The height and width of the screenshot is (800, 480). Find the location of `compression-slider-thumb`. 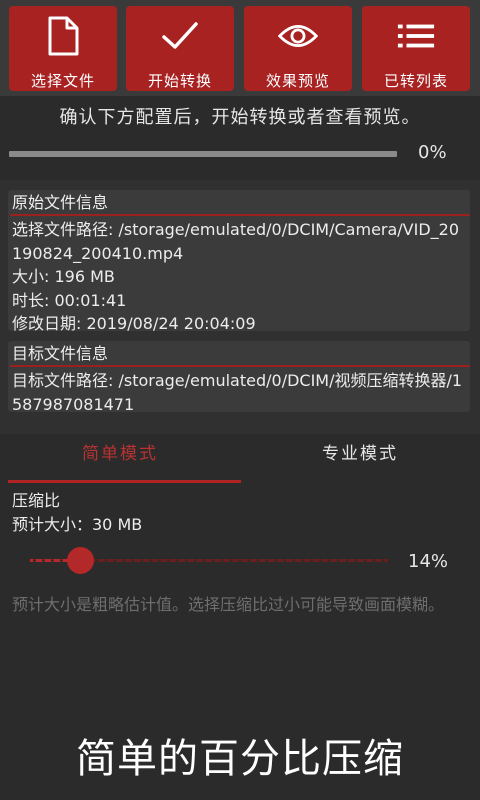

compression-slider-thumb is located at coordinates (80, 560).